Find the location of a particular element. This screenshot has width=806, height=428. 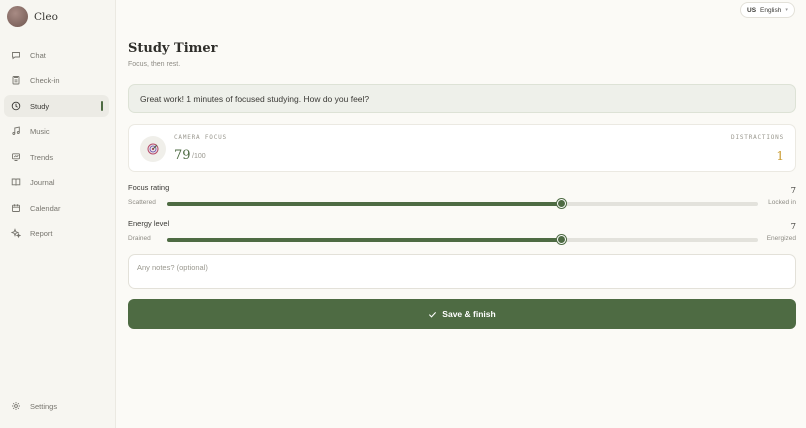

sidebar-item-label: Journal is located at coordinates (42, 182).